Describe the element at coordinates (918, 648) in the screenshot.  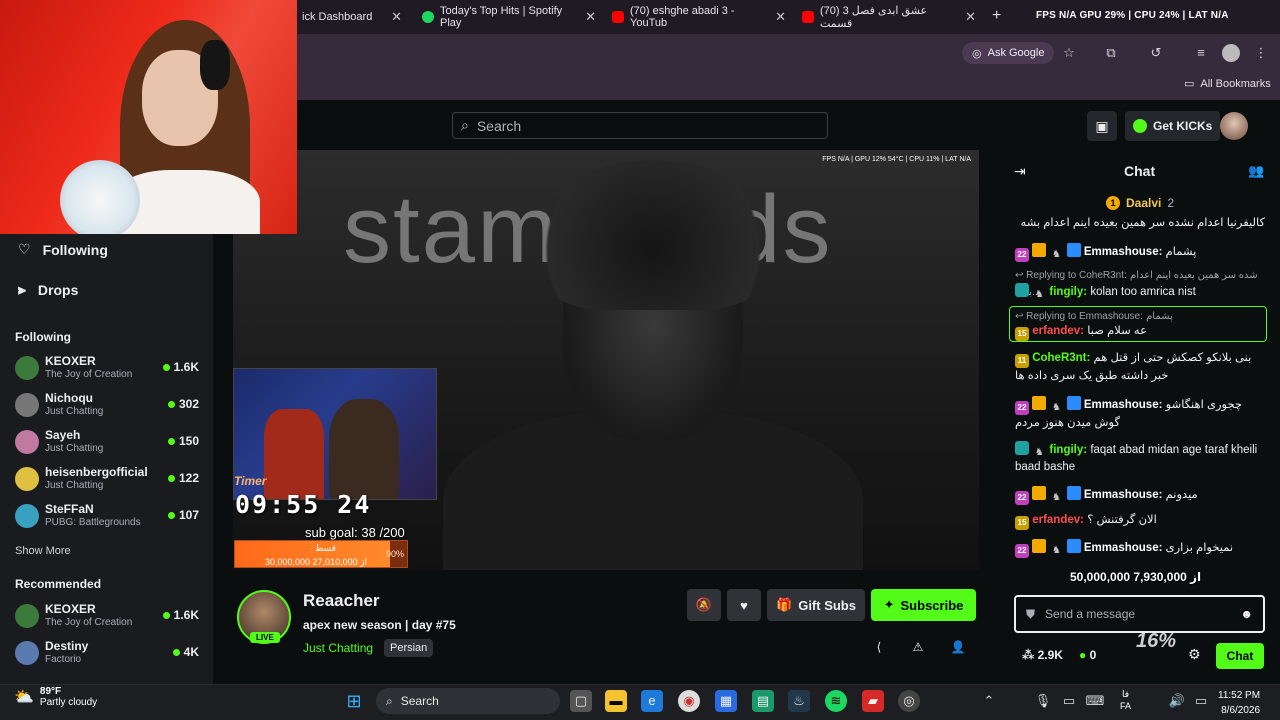
I see `report-icon: ⚠` at that location.